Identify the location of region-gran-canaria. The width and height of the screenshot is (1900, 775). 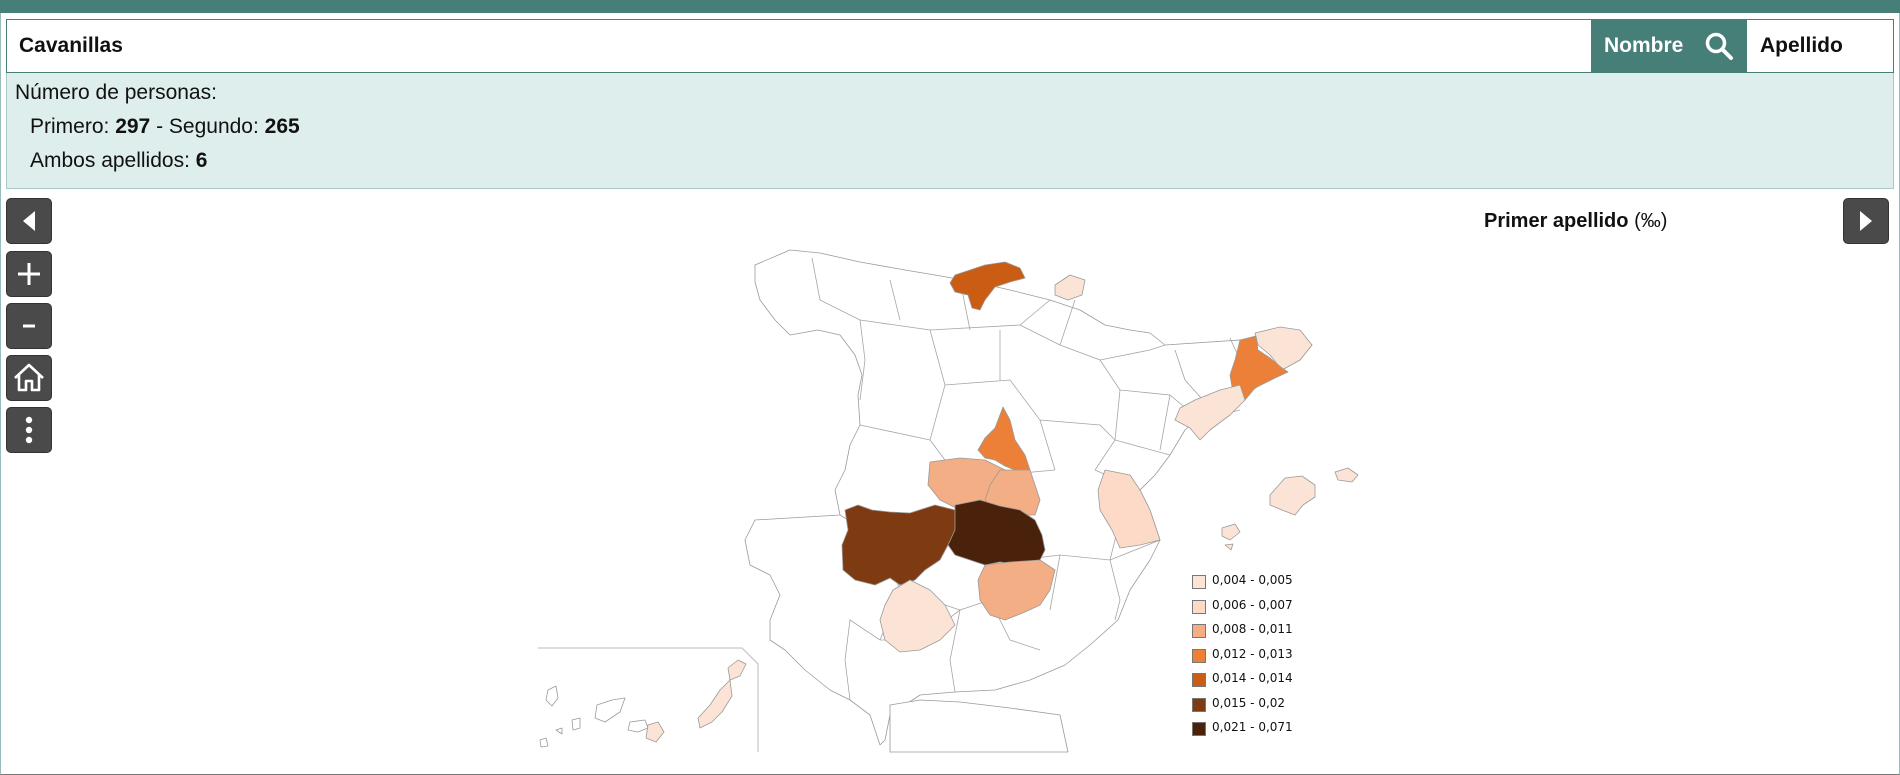
(655, 732).